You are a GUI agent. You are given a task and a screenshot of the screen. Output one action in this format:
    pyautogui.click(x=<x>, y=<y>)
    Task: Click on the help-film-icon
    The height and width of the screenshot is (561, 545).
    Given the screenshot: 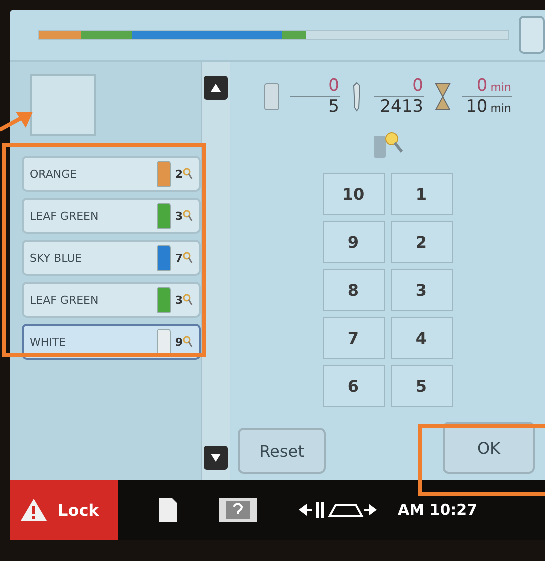 What is the action you would take?
    pyautogui.click(x=238, y=510)
    